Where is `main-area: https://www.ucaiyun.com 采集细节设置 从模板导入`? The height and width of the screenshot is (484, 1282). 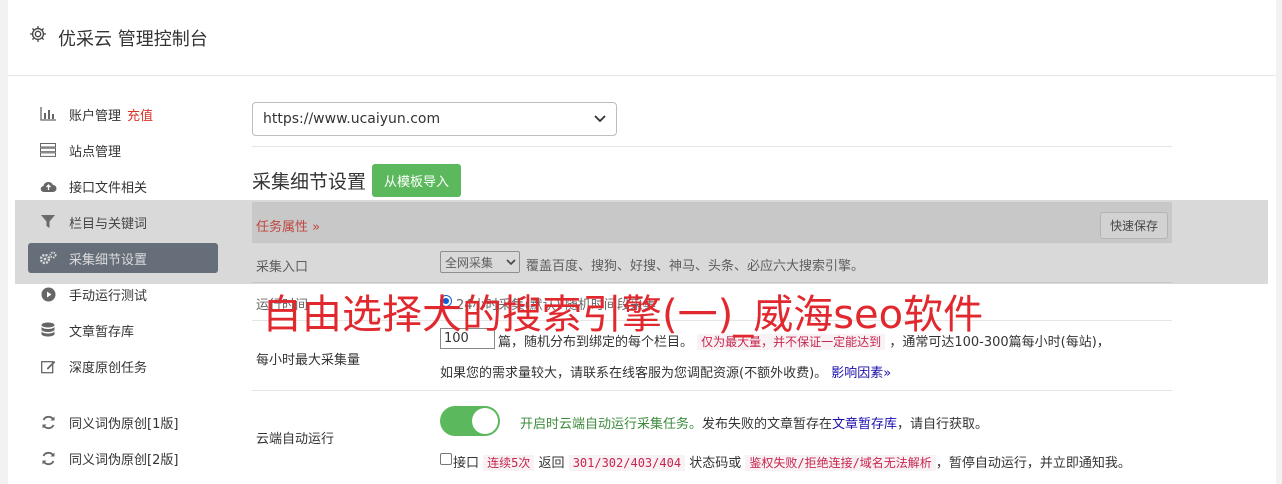
main-area: https://www.ucaiyun.com 采集细节设置 从模板导入 is located at coordinates (712, 149).